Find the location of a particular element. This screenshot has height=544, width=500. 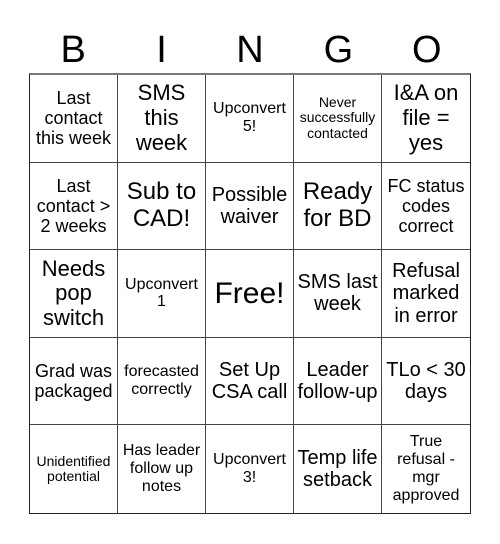

bingo-cell: True refusal - mgr approved is located at coordinates (426, 469).